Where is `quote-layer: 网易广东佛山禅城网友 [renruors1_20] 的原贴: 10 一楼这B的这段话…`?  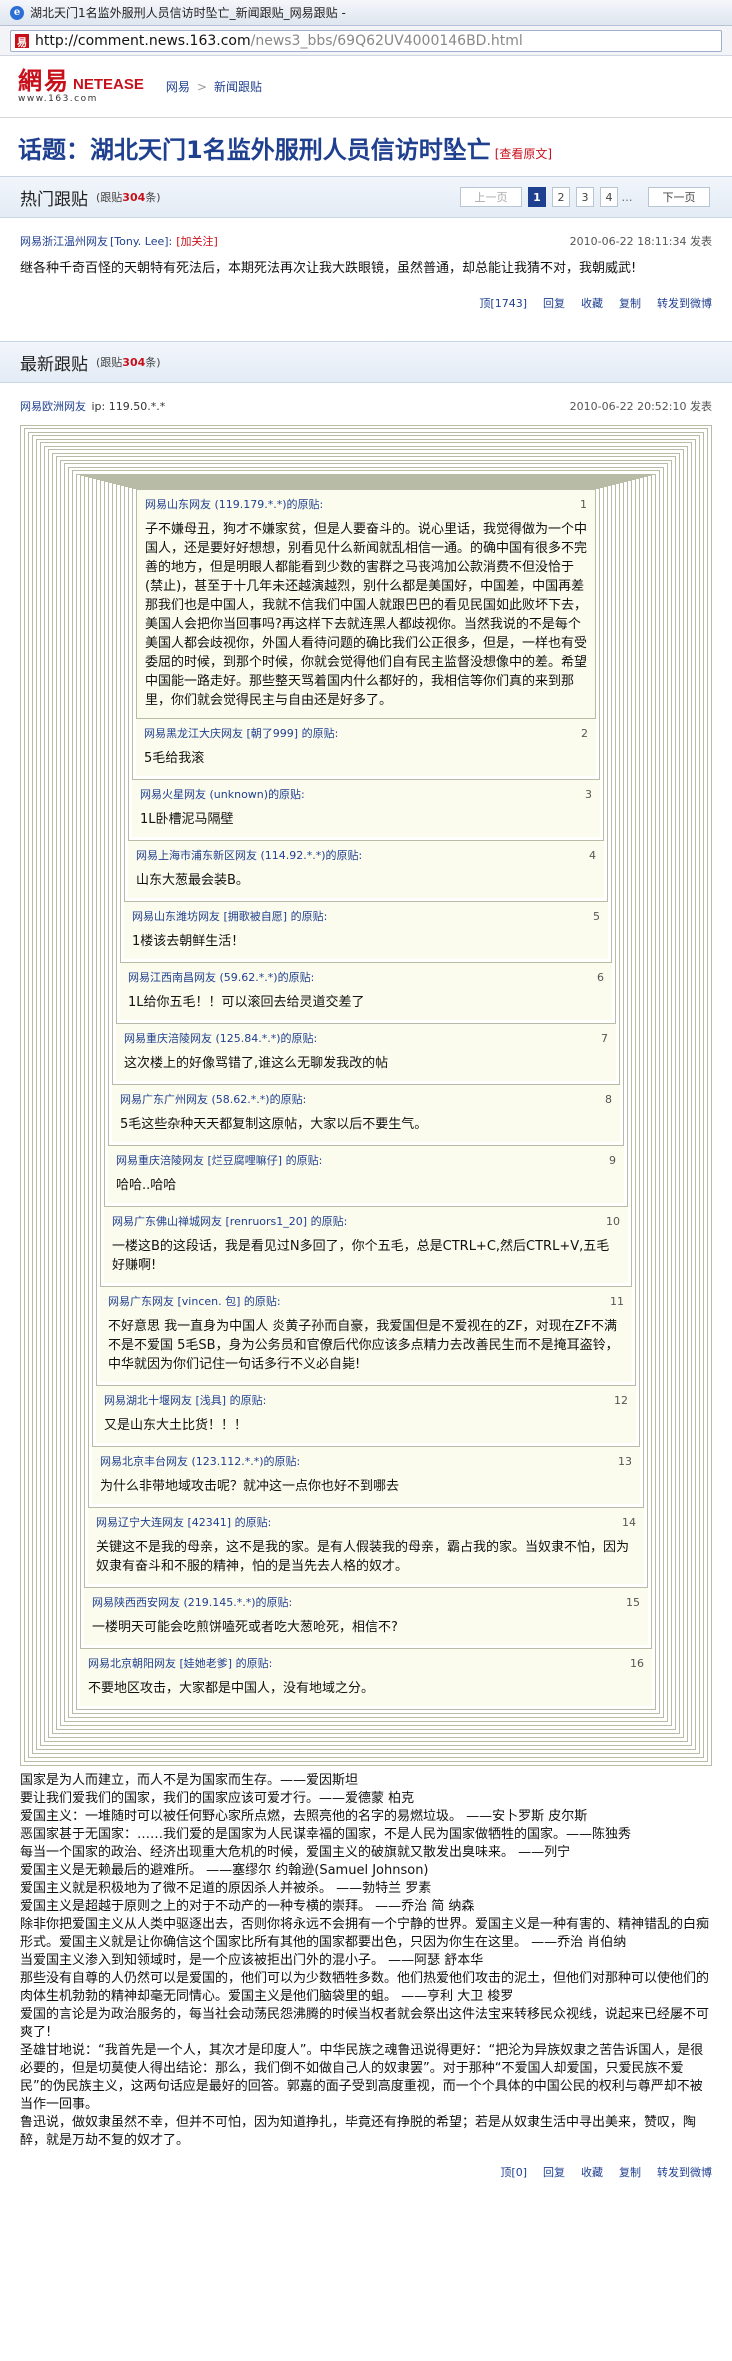
quote-layer: 网易广东佛山禅城网友 [renruors1_20] 的原贴: 10 一楼这B的这段话… is located at coordinates (366, 1245).